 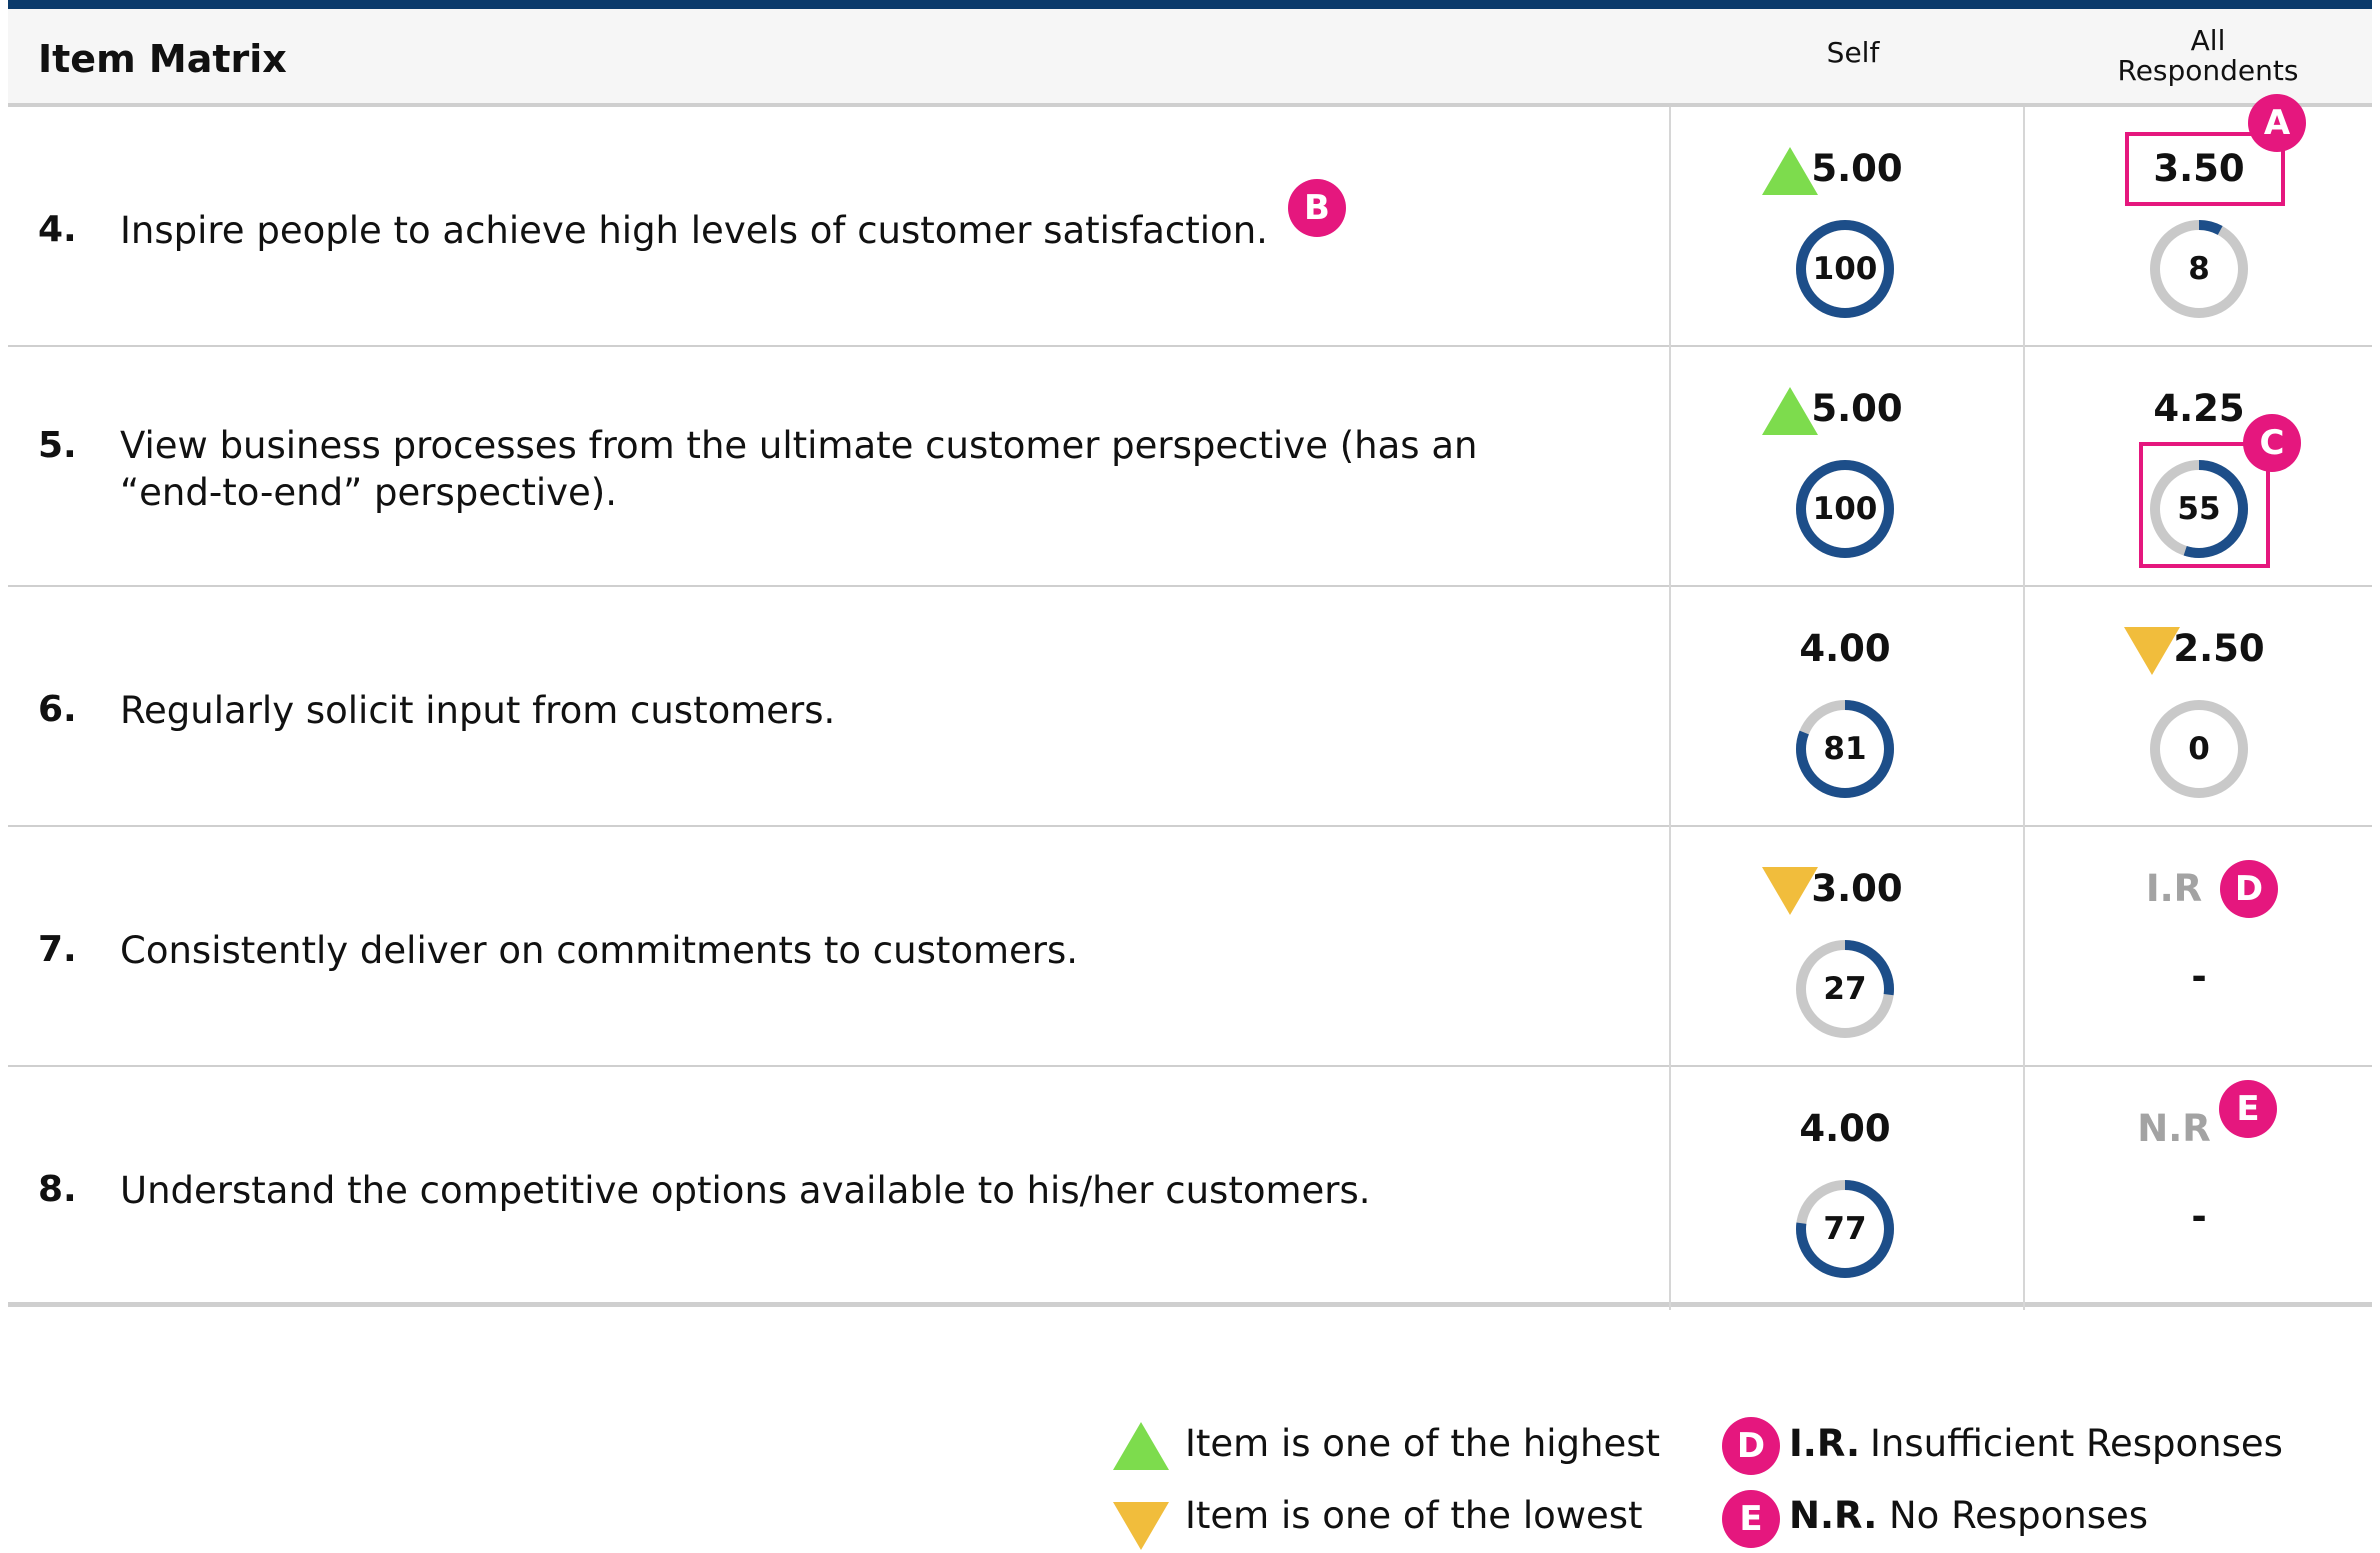 I want to click on item-text: Regularly solicit input from customers., so click(x=478, y=710).